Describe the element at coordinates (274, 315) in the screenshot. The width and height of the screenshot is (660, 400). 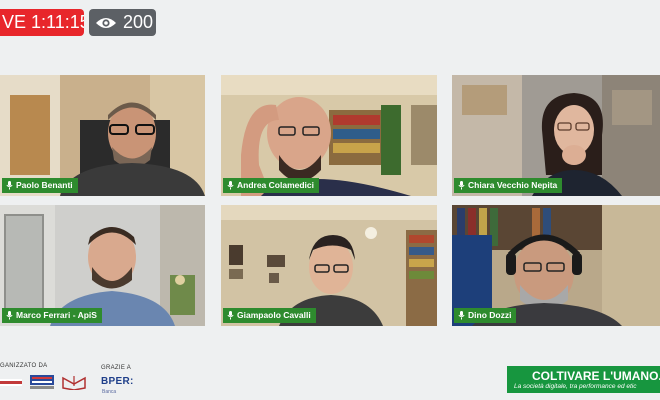
I see `participant-name: Giampaolo Cavalli` at that location.